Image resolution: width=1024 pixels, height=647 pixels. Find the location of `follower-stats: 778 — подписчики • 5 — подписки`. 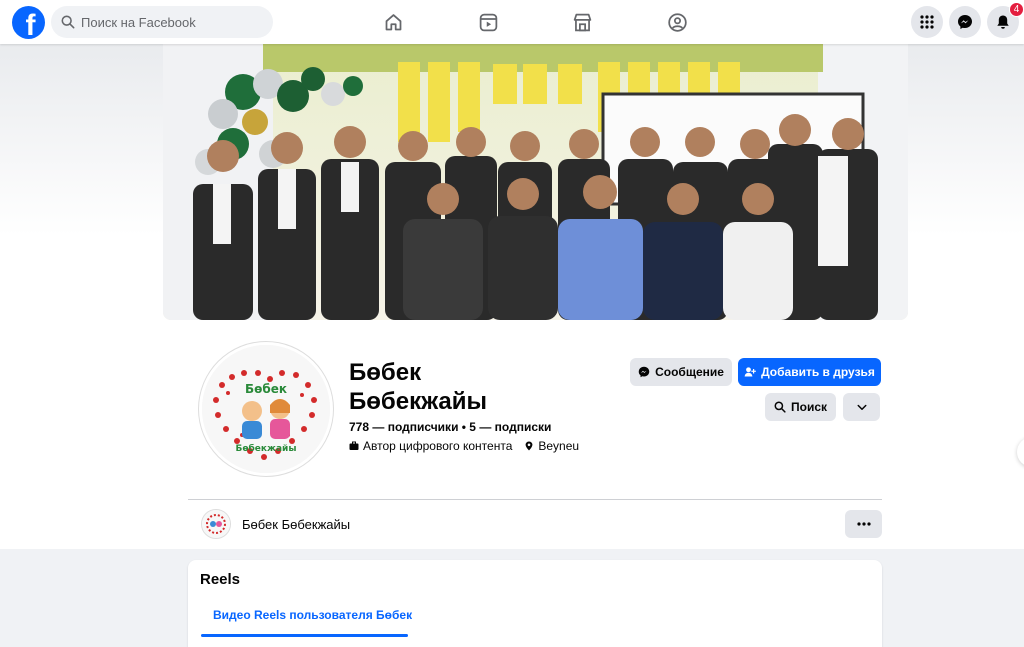

follower-stats: 778 — подписчики • 5 — подписки is located at coordinates (450, 427).